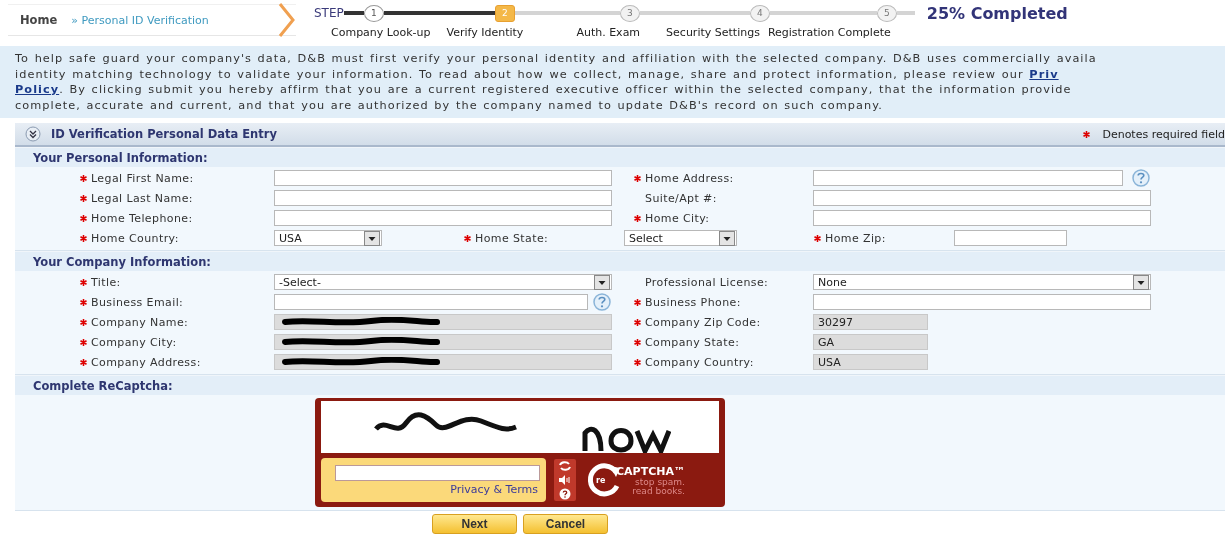  What do you see at coordinates (565, 494) in the screenshot?
I see `help-icon` at bounding box center [565, 494].